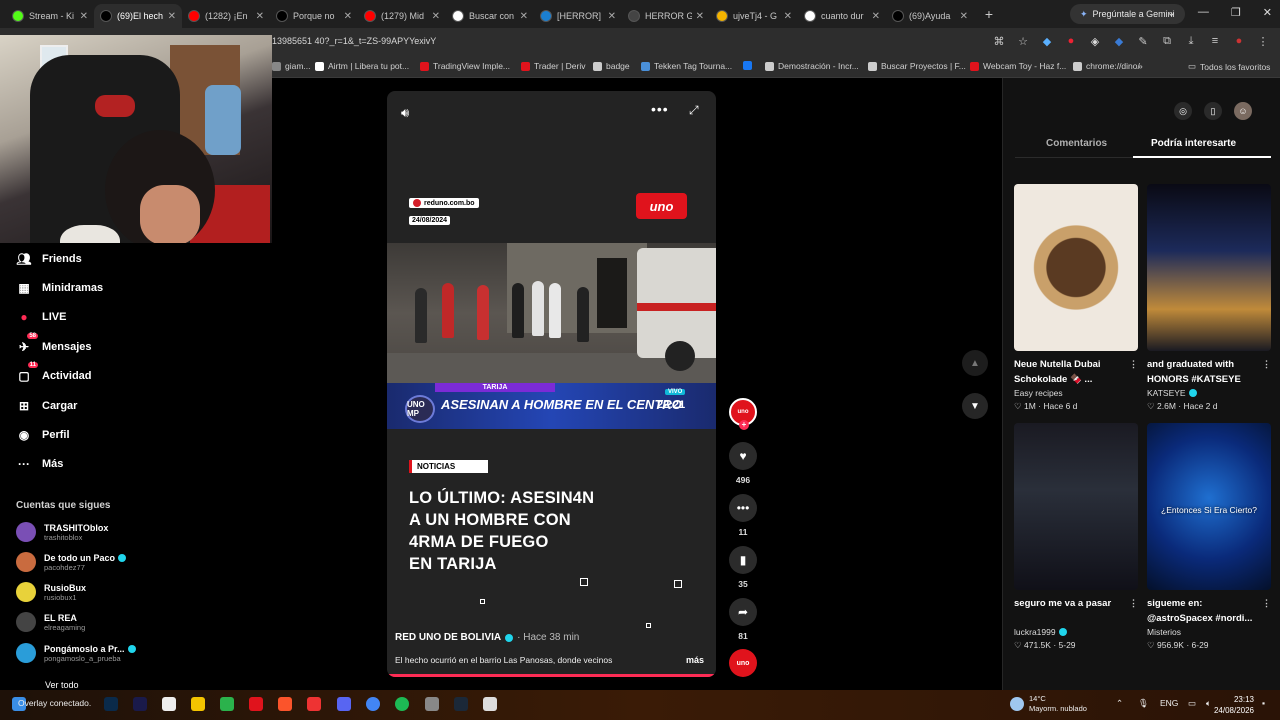  Describe the element at coordinates (39, 464) in the screenshot. I see `sidebar-item-más: ··· Más` at that location.